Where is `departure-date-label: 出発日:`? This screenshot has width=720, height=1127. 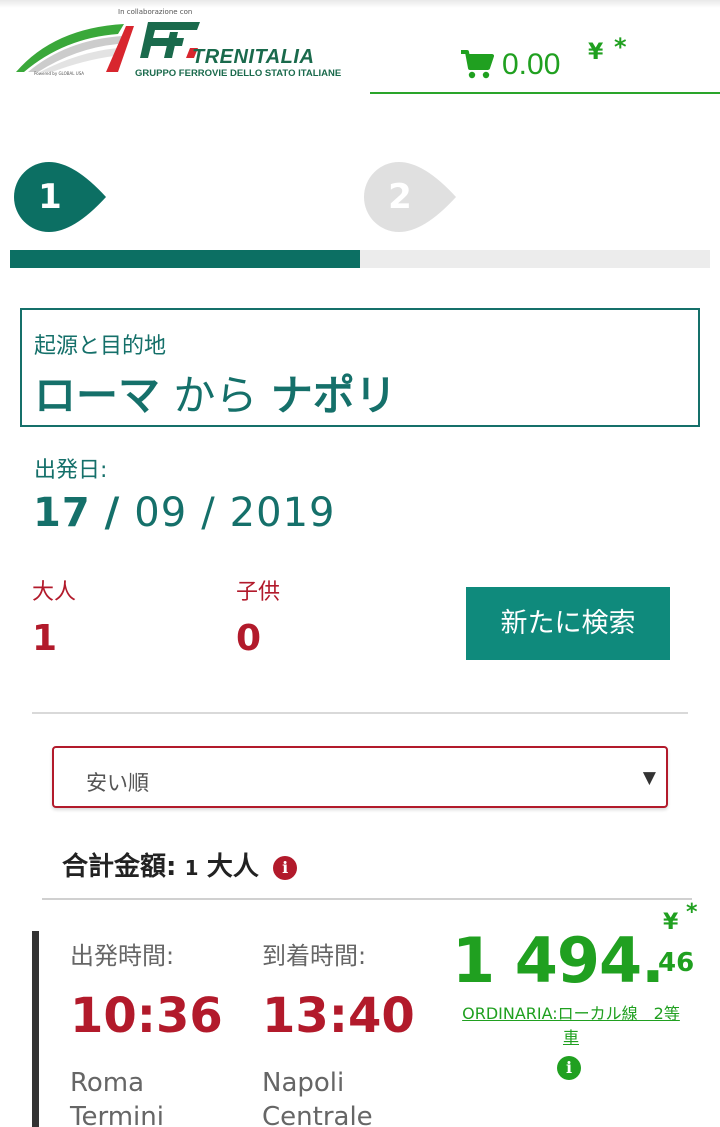
departure-date-label: 出発日: is located at coordinates (71, 470).